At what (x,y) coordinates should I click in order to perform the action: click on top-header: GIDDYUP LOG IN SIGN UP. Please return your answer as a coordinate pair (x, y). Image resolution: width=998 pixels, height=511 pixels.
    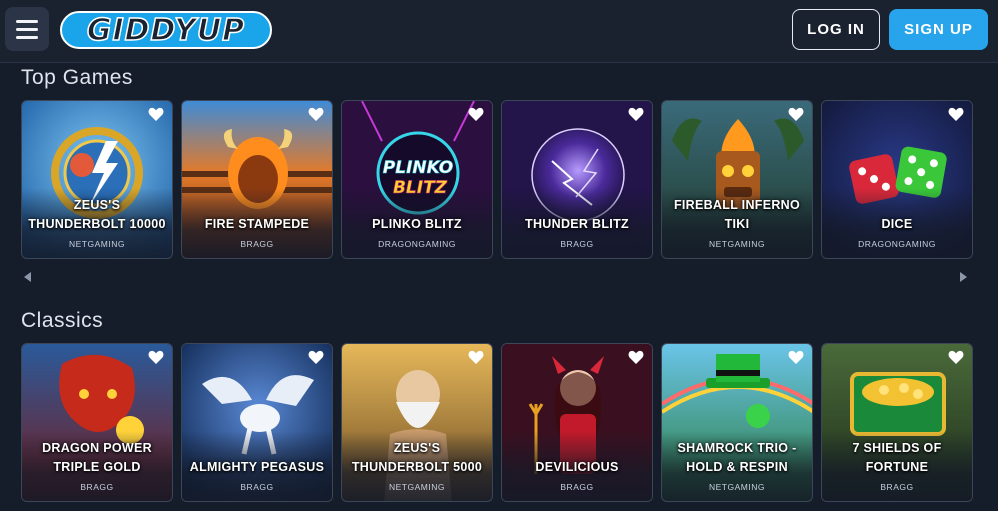
    Looking at the image, I should click on (499, 31).